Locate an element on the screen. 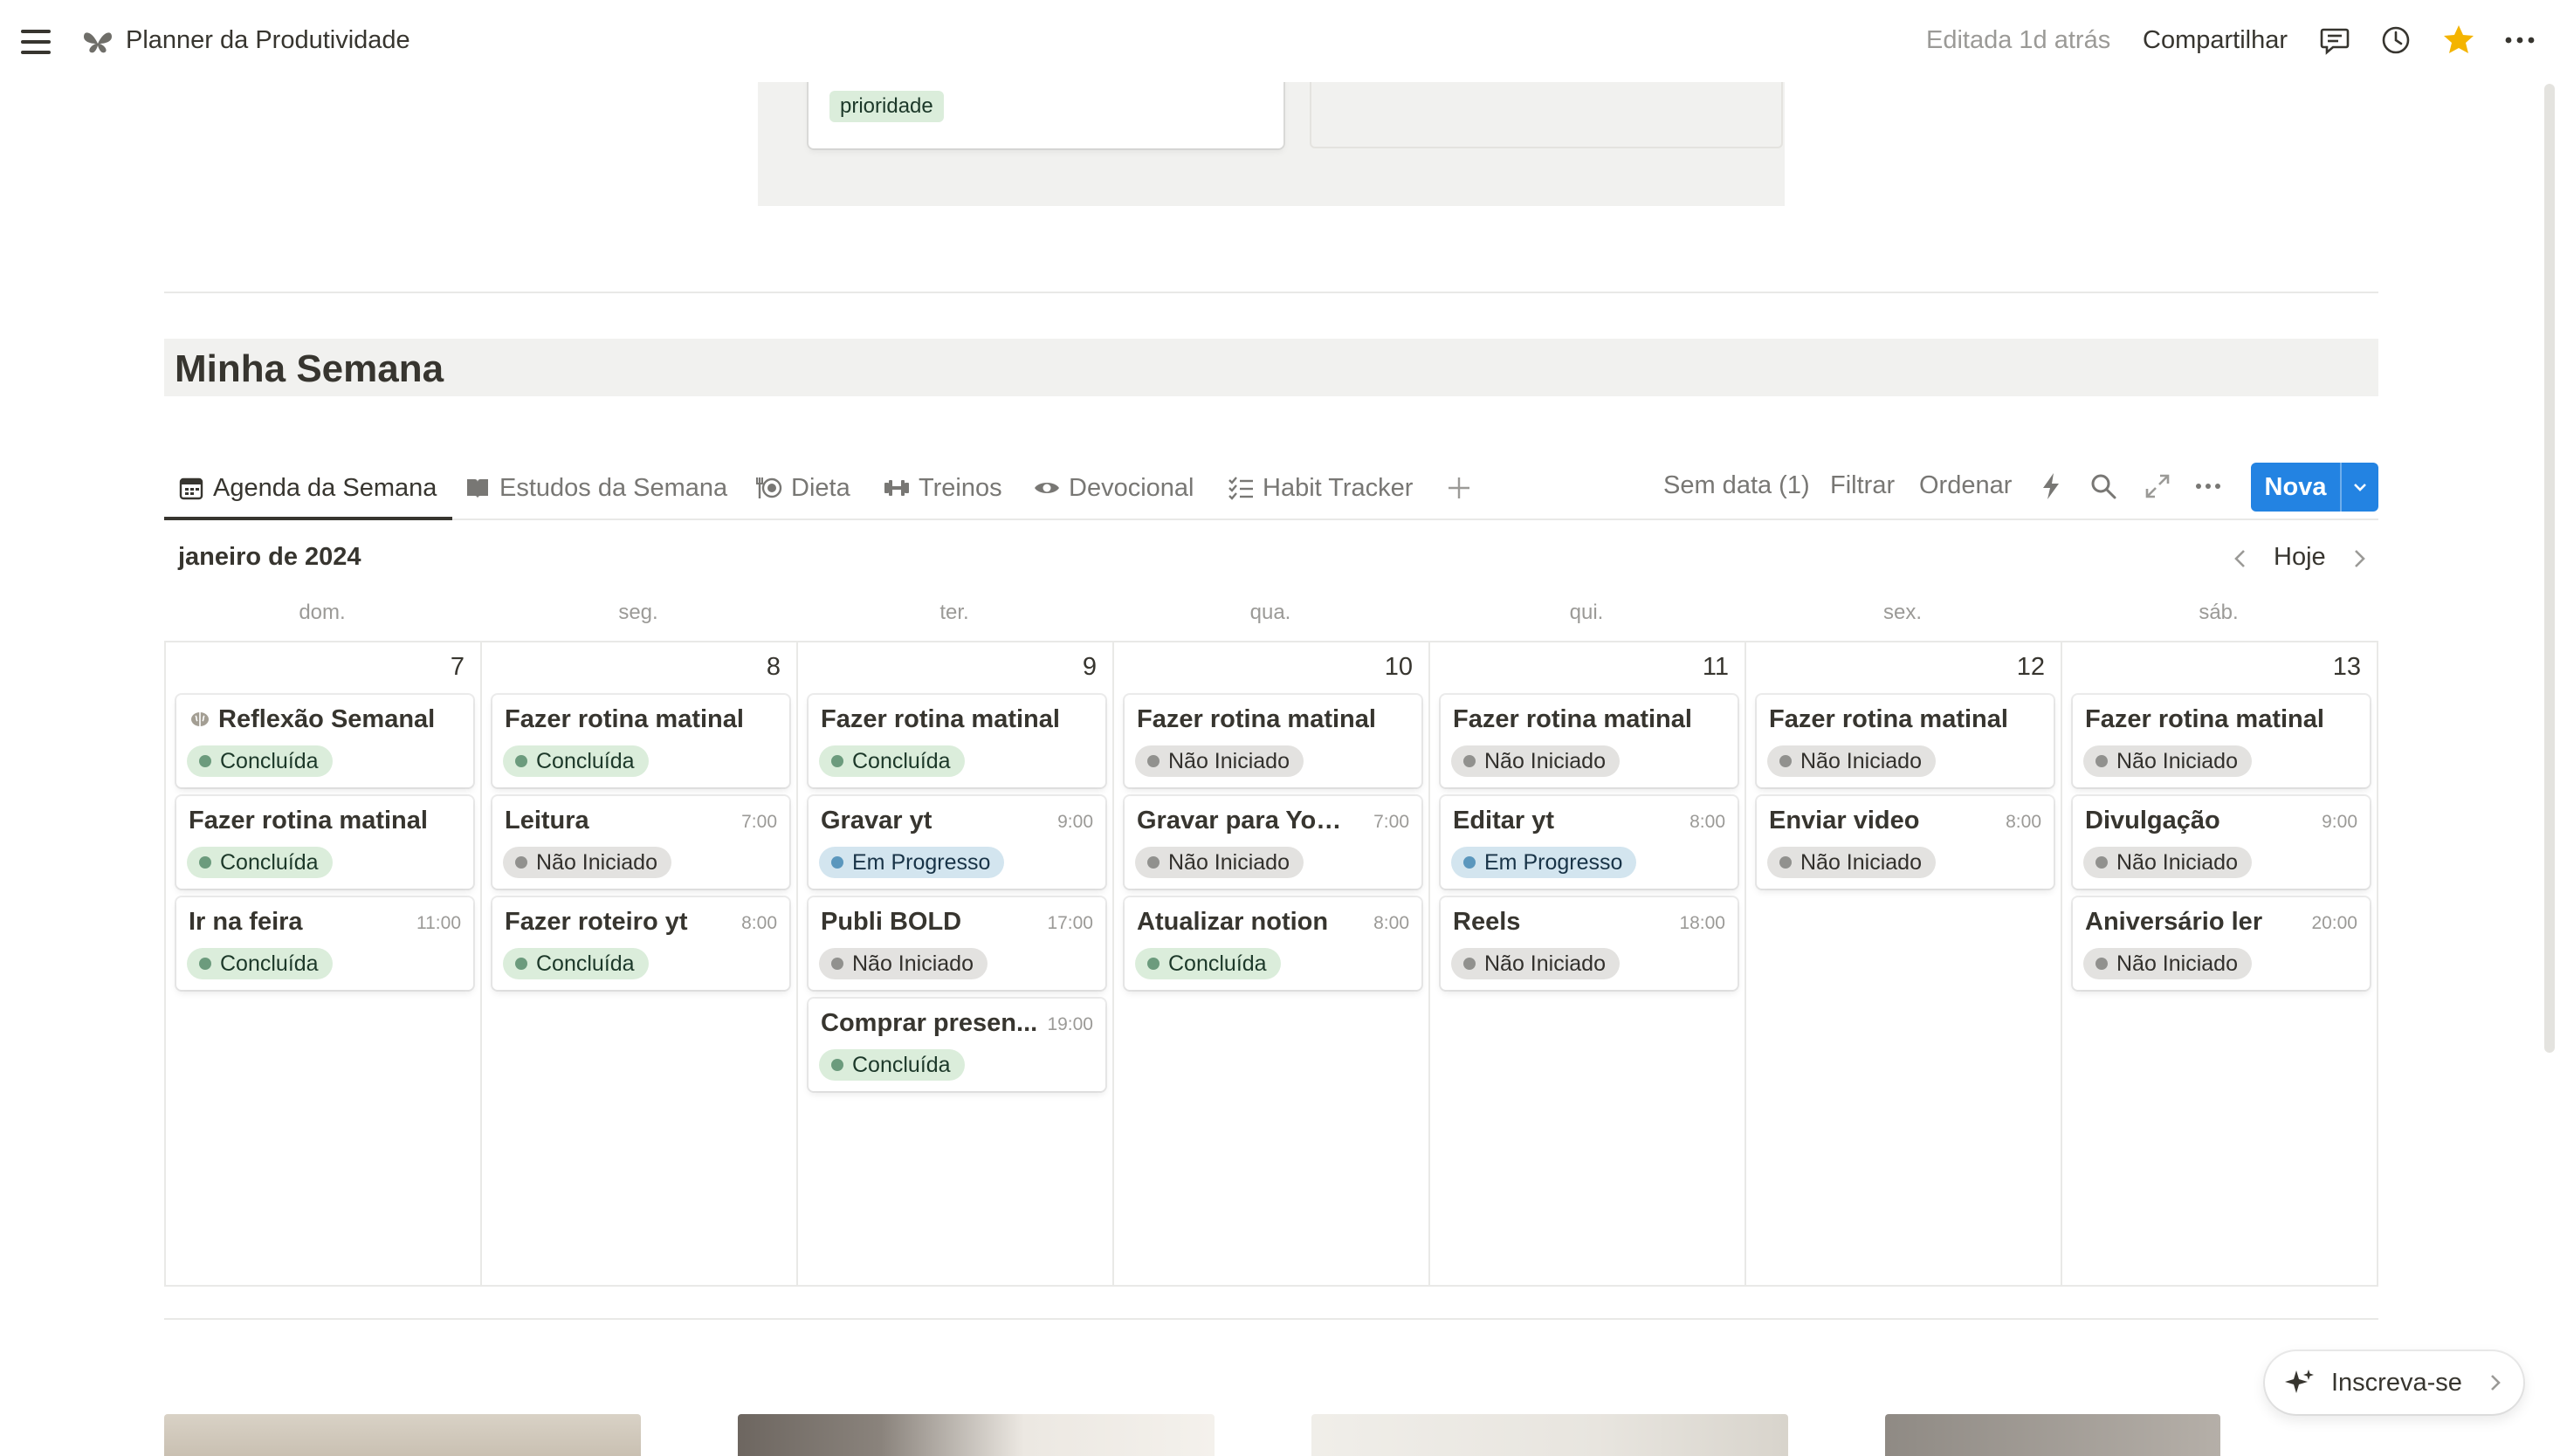 This screenshot has height=1456, width=2560. event-card: Editar yt 8:00 Em Progresso is located at coordinates (1589, 842).